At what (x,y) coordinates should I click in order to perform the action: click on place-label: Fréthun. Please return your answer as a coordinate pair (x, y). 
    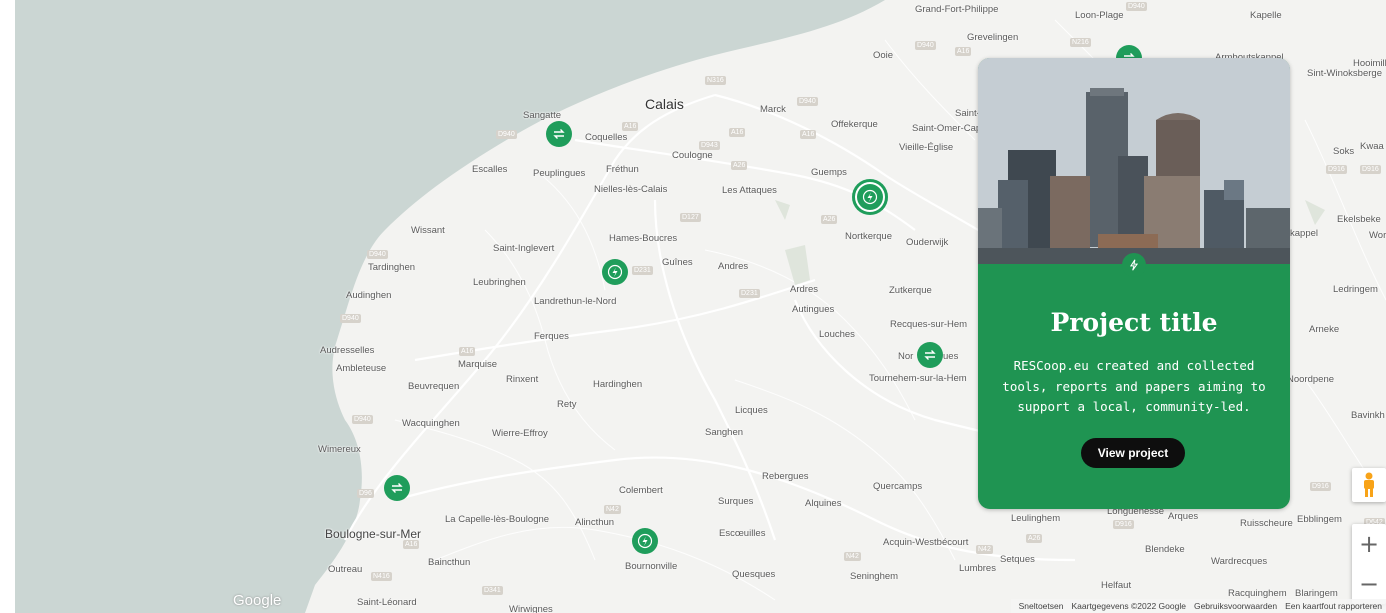
    Looking at the image, I should click on (622, 169).